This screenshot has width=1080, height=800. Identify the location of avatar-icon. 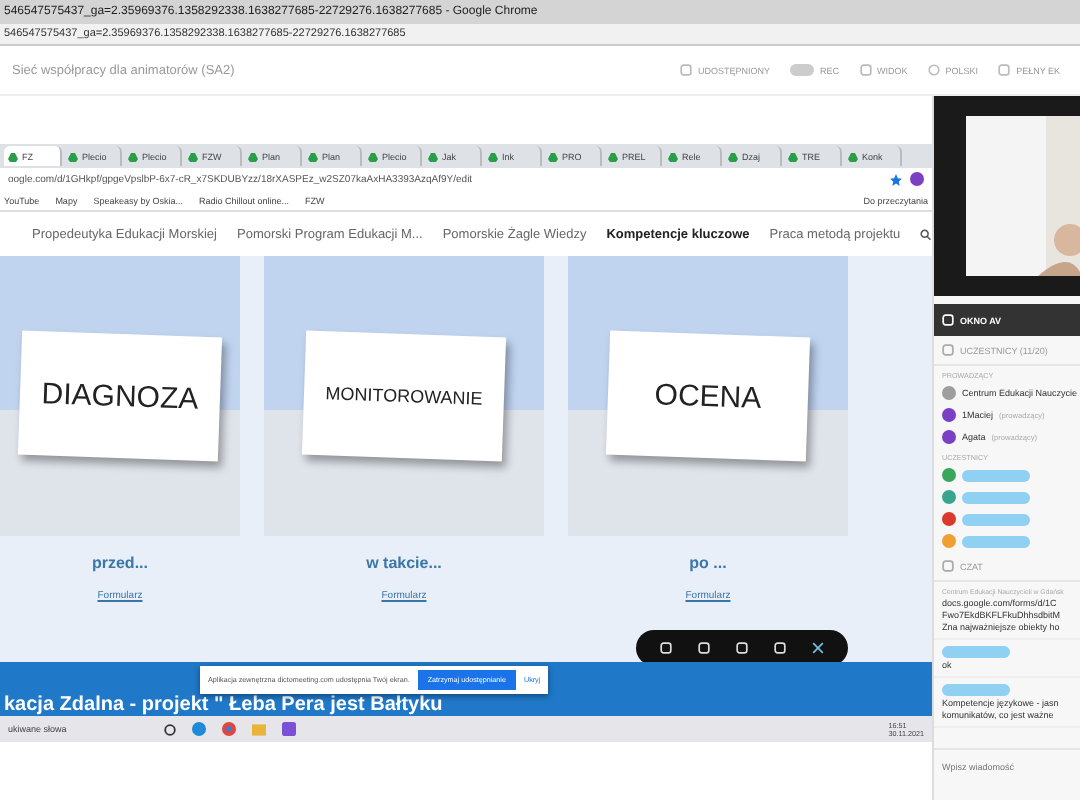
(917, 179).